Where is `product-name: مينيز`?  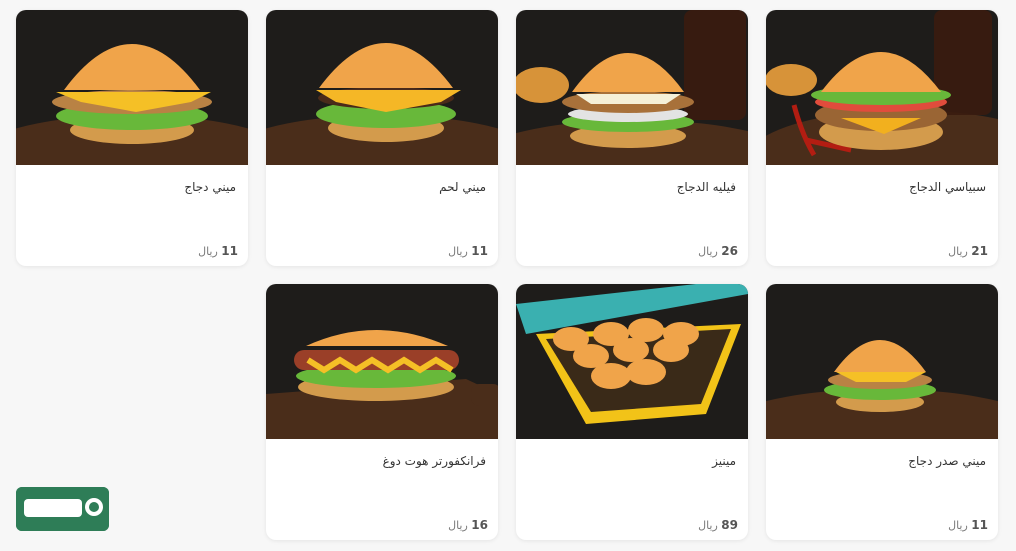
product-name: مينيز is located at coordinates (724, 461).